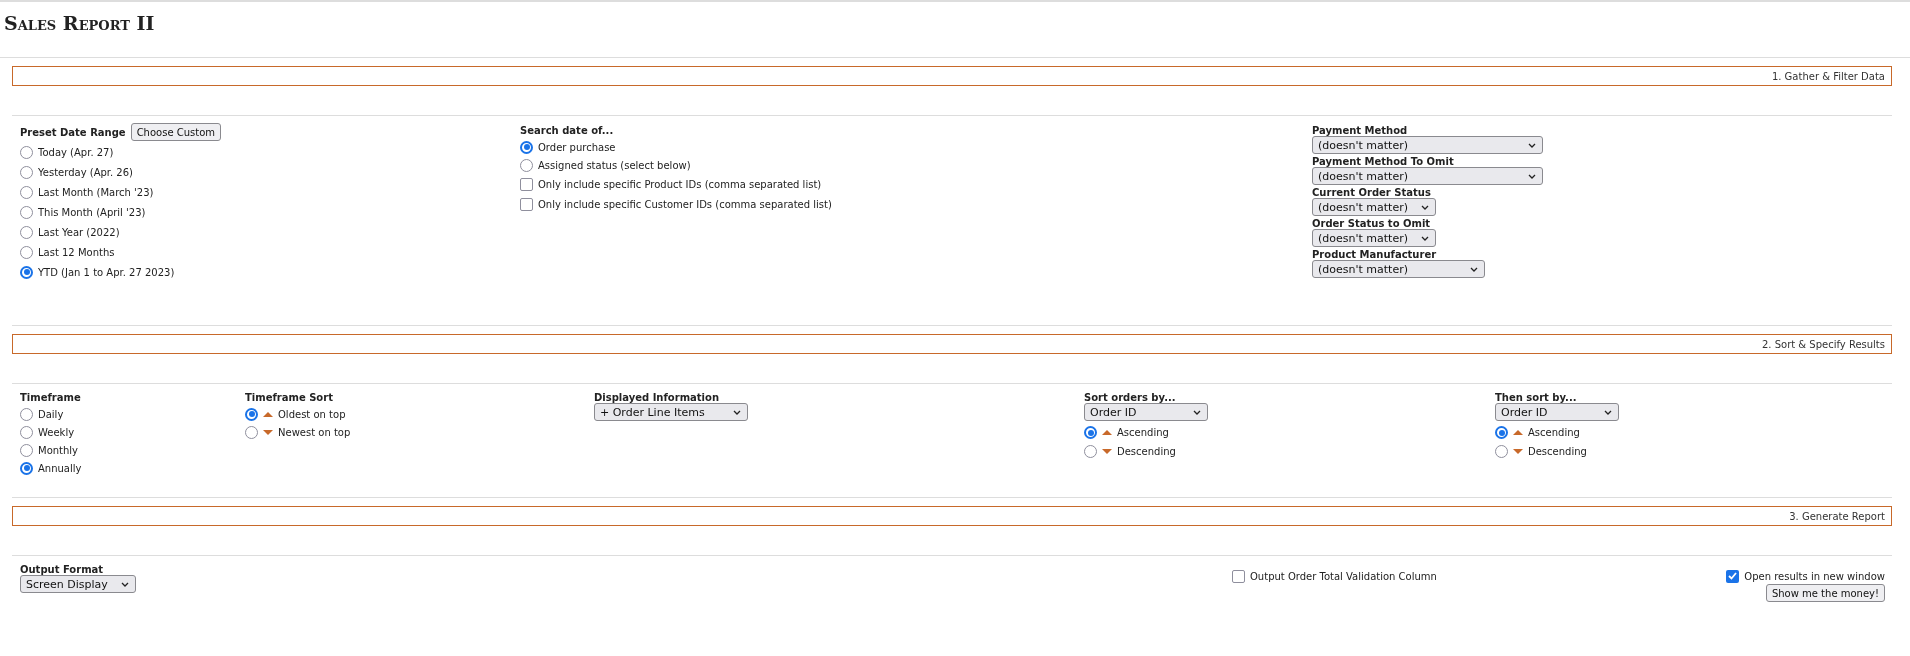  What do you see at coordinates (656, 397) in the screenshot?
I see `field-label: Displayed Information` at bounding box center [656, 397].